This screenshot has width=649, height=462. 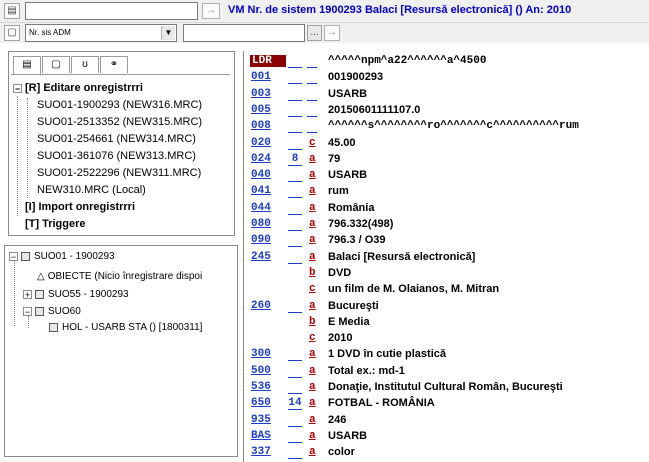 I want to click on marc-value: 796.3 / O39, so click(x=357, y=240).